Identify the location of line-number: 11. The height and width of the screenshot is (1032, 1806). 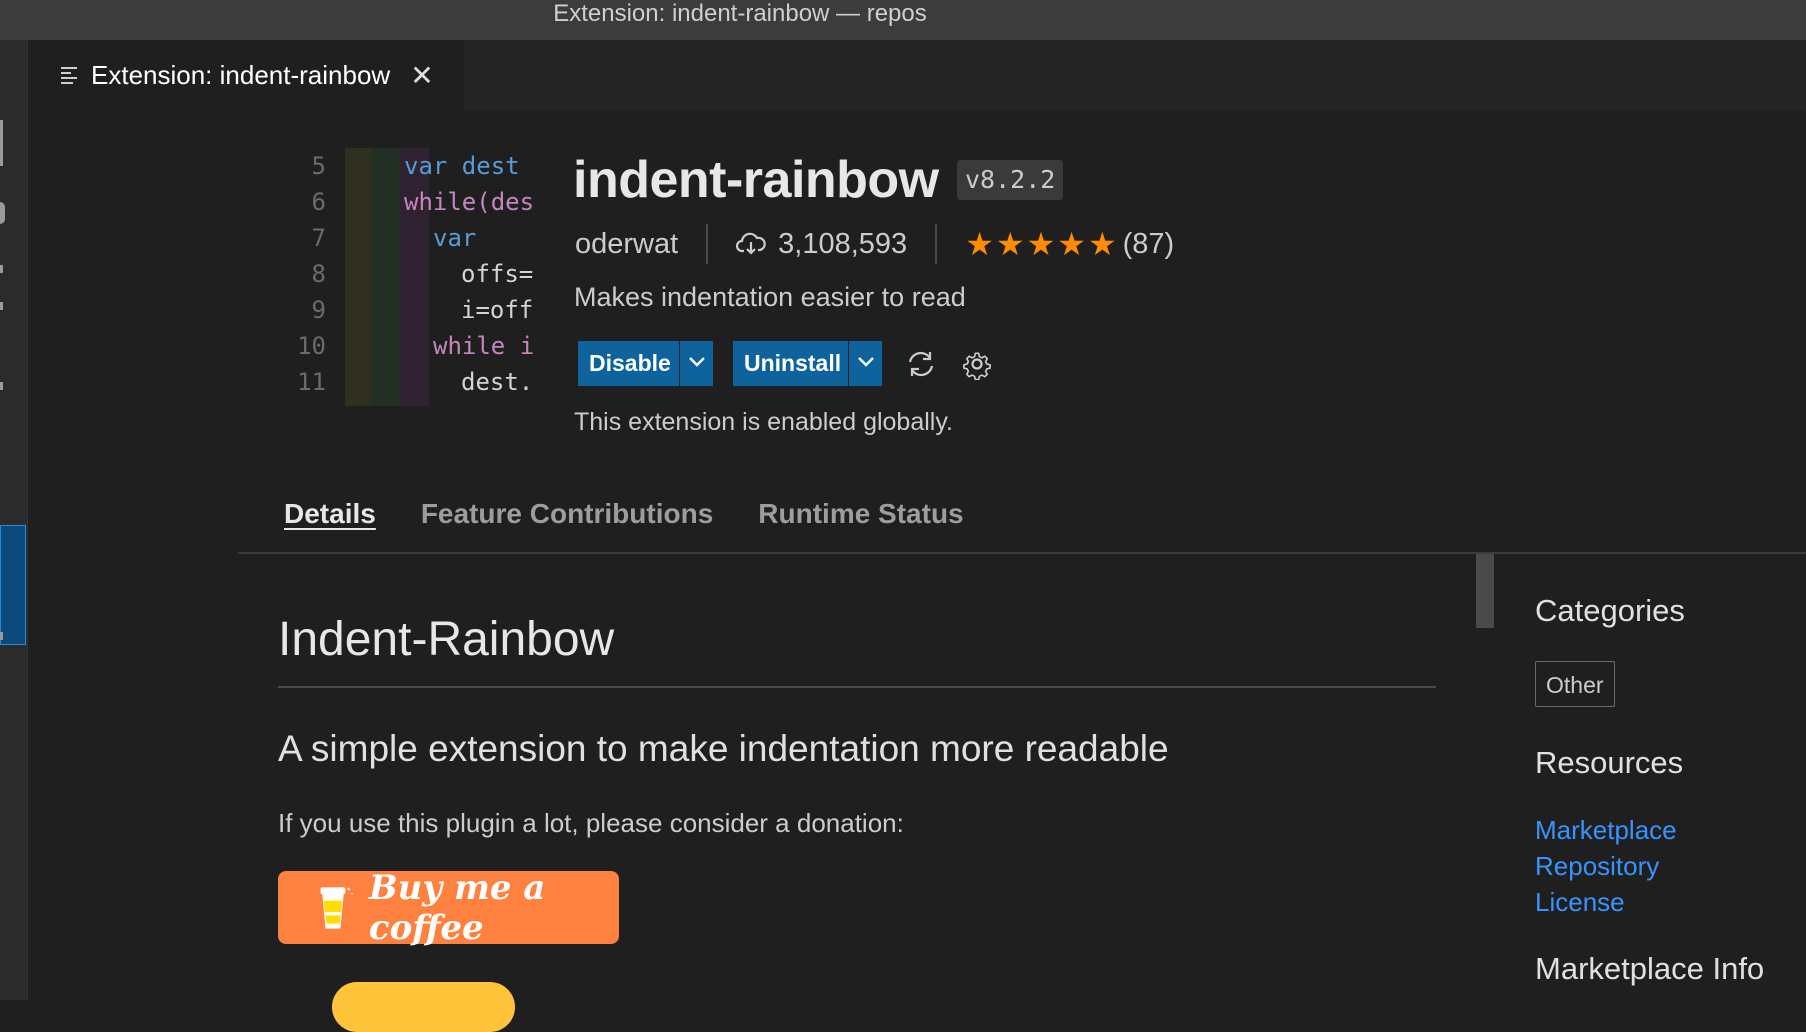
(311, 382).